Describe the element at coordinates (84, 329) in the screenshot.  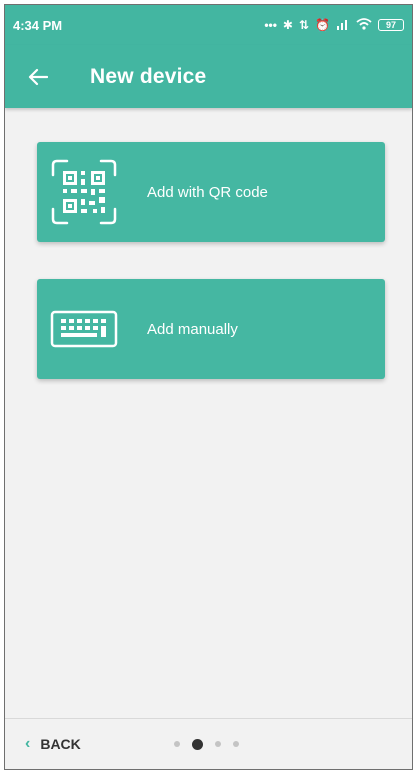
I see `keyboard-icon` at that location.